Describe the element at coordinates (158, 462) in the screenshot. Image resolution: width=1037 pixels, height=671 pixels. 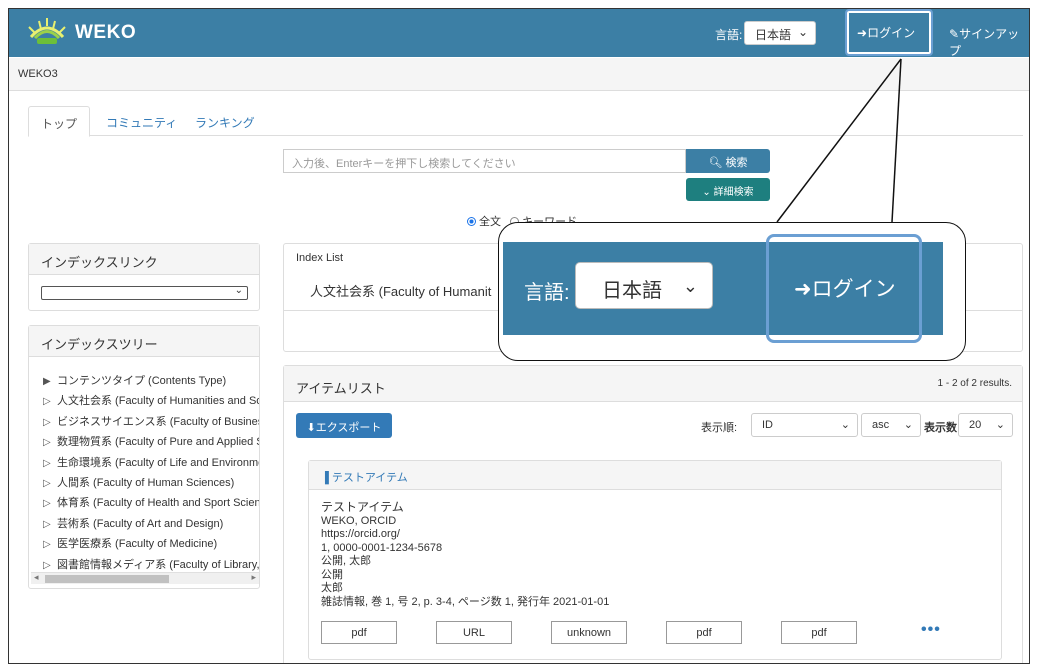
I see `tree-item-label: 生命環境系 (Faculty of Life and Environme` at that location.